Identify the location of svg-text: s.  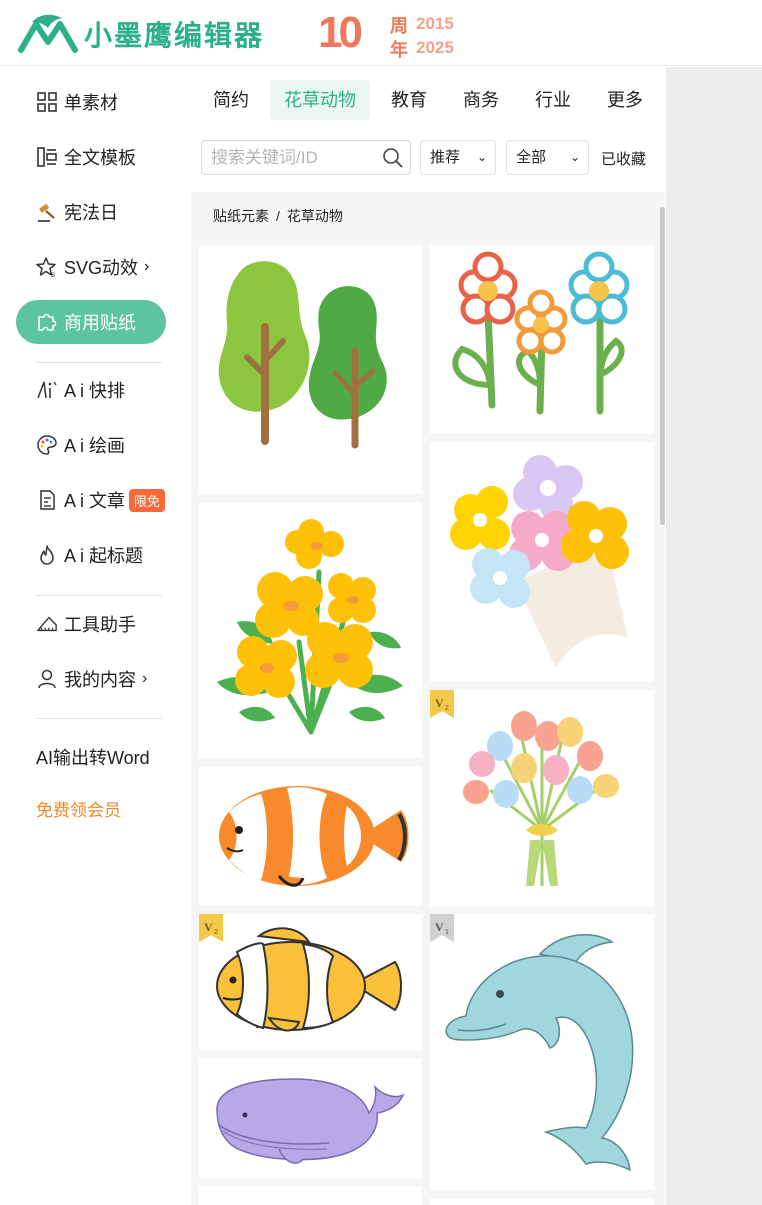
(53, 274).